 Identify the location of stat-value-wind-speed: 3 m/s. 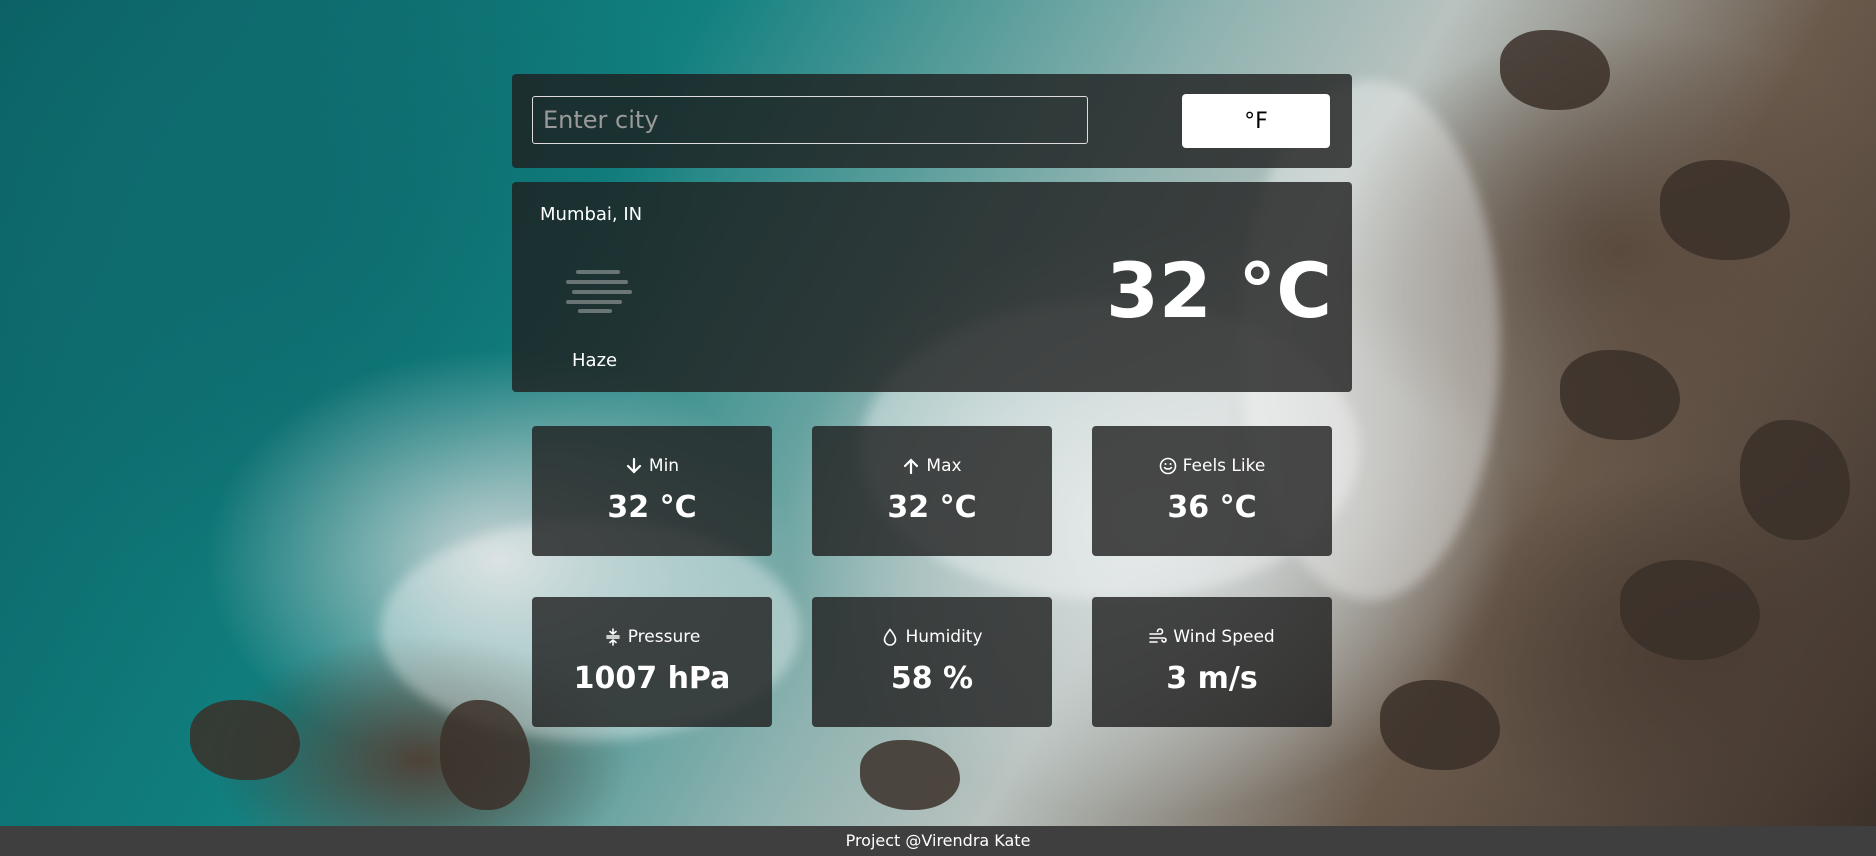
(1212, 678).